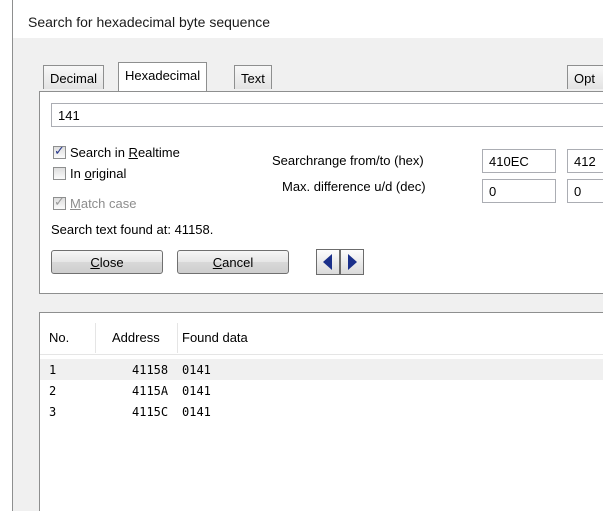  Describe the element at coordinates (321, 334) in the screenshot. I see `results-header: No. Address Found data` at that location.